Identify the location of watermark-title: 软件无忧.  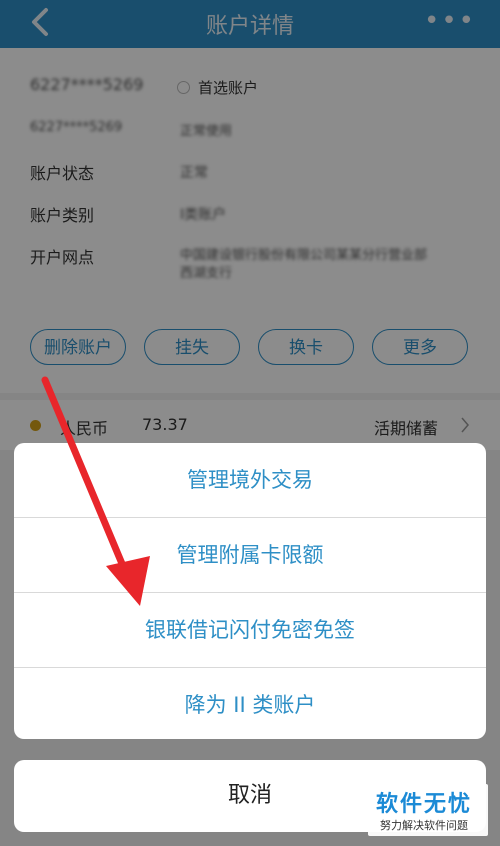
(424, 804).